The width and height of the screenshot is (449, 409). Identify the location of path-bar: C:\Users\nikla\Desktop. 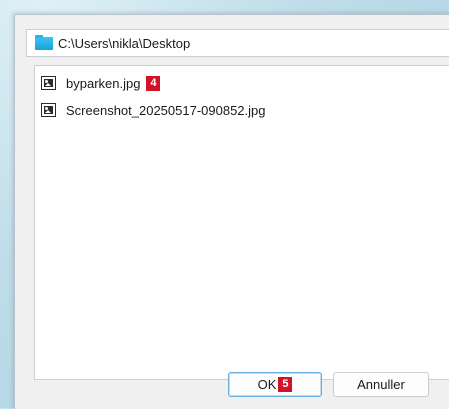
(237, 43).